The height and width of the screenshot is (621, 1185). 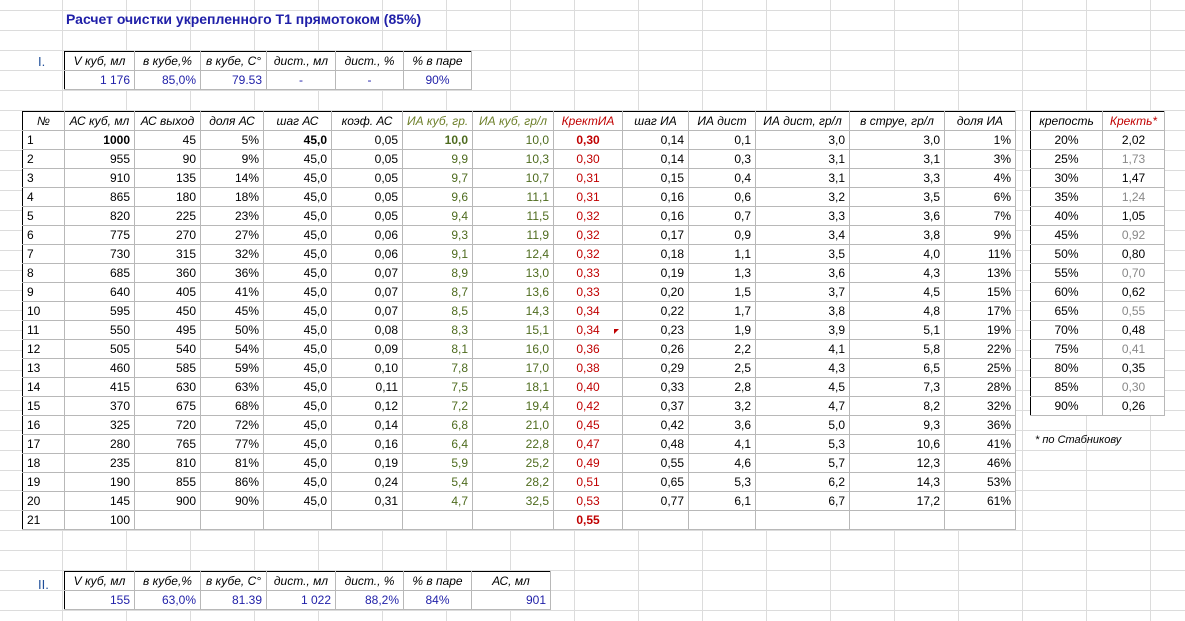 I want to click on main-table-cell: 7,8, so click(x=437, y=368).